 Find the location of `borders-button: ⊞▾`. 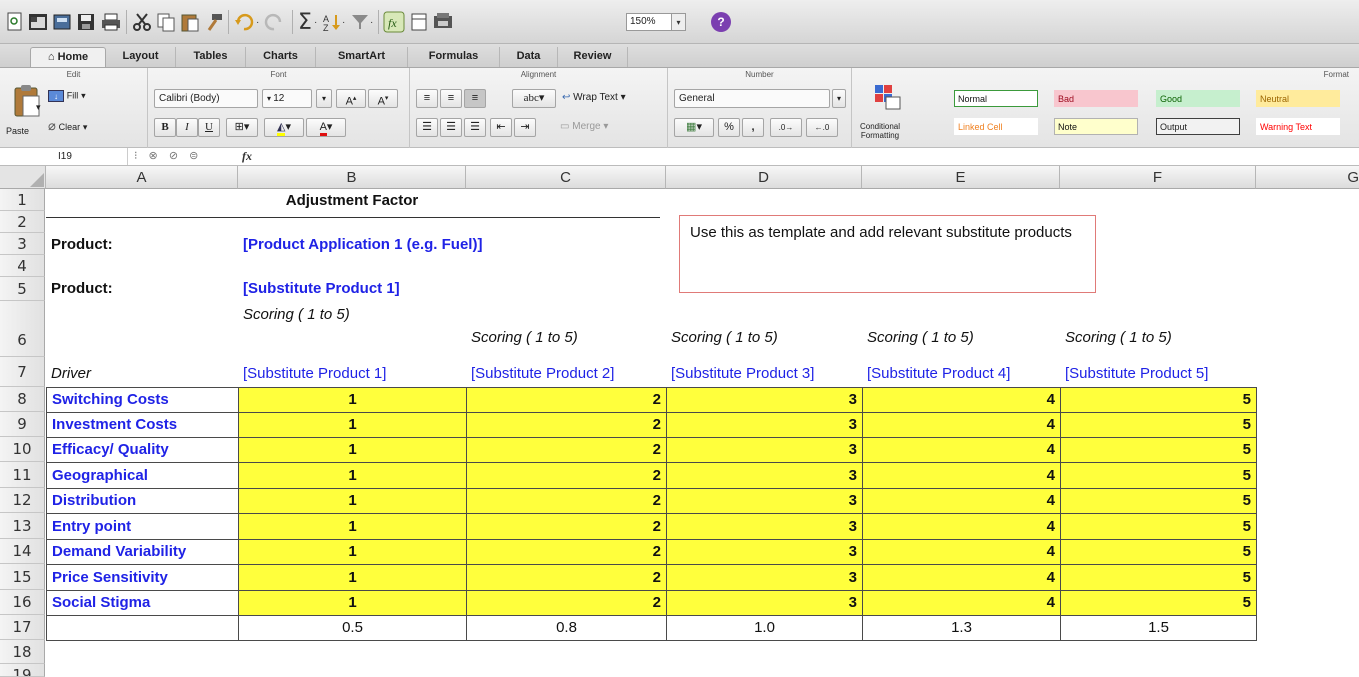

borders-button: ⊞▾ is located at coordinates (242, 127).